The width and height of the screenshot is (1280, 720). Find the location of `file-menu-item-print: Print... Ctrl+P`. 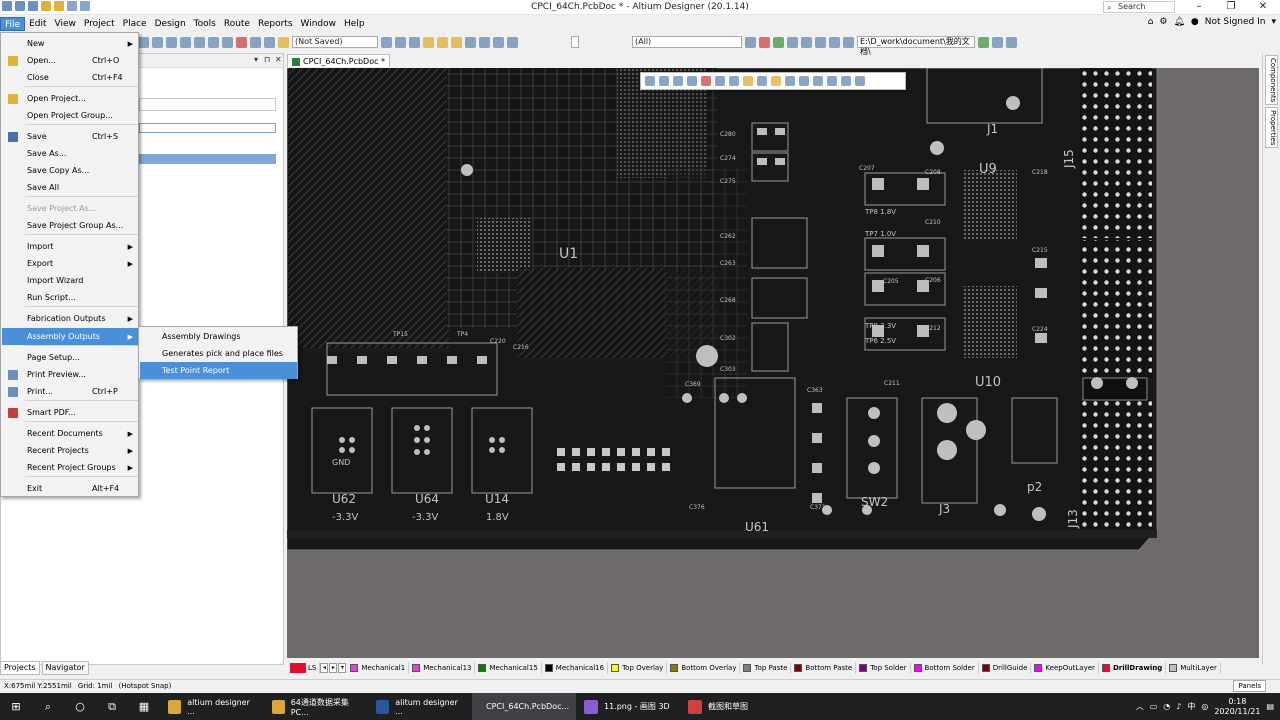

file-menu-item-print: Print... Ctrl+P is located at coordinates (70, 391).